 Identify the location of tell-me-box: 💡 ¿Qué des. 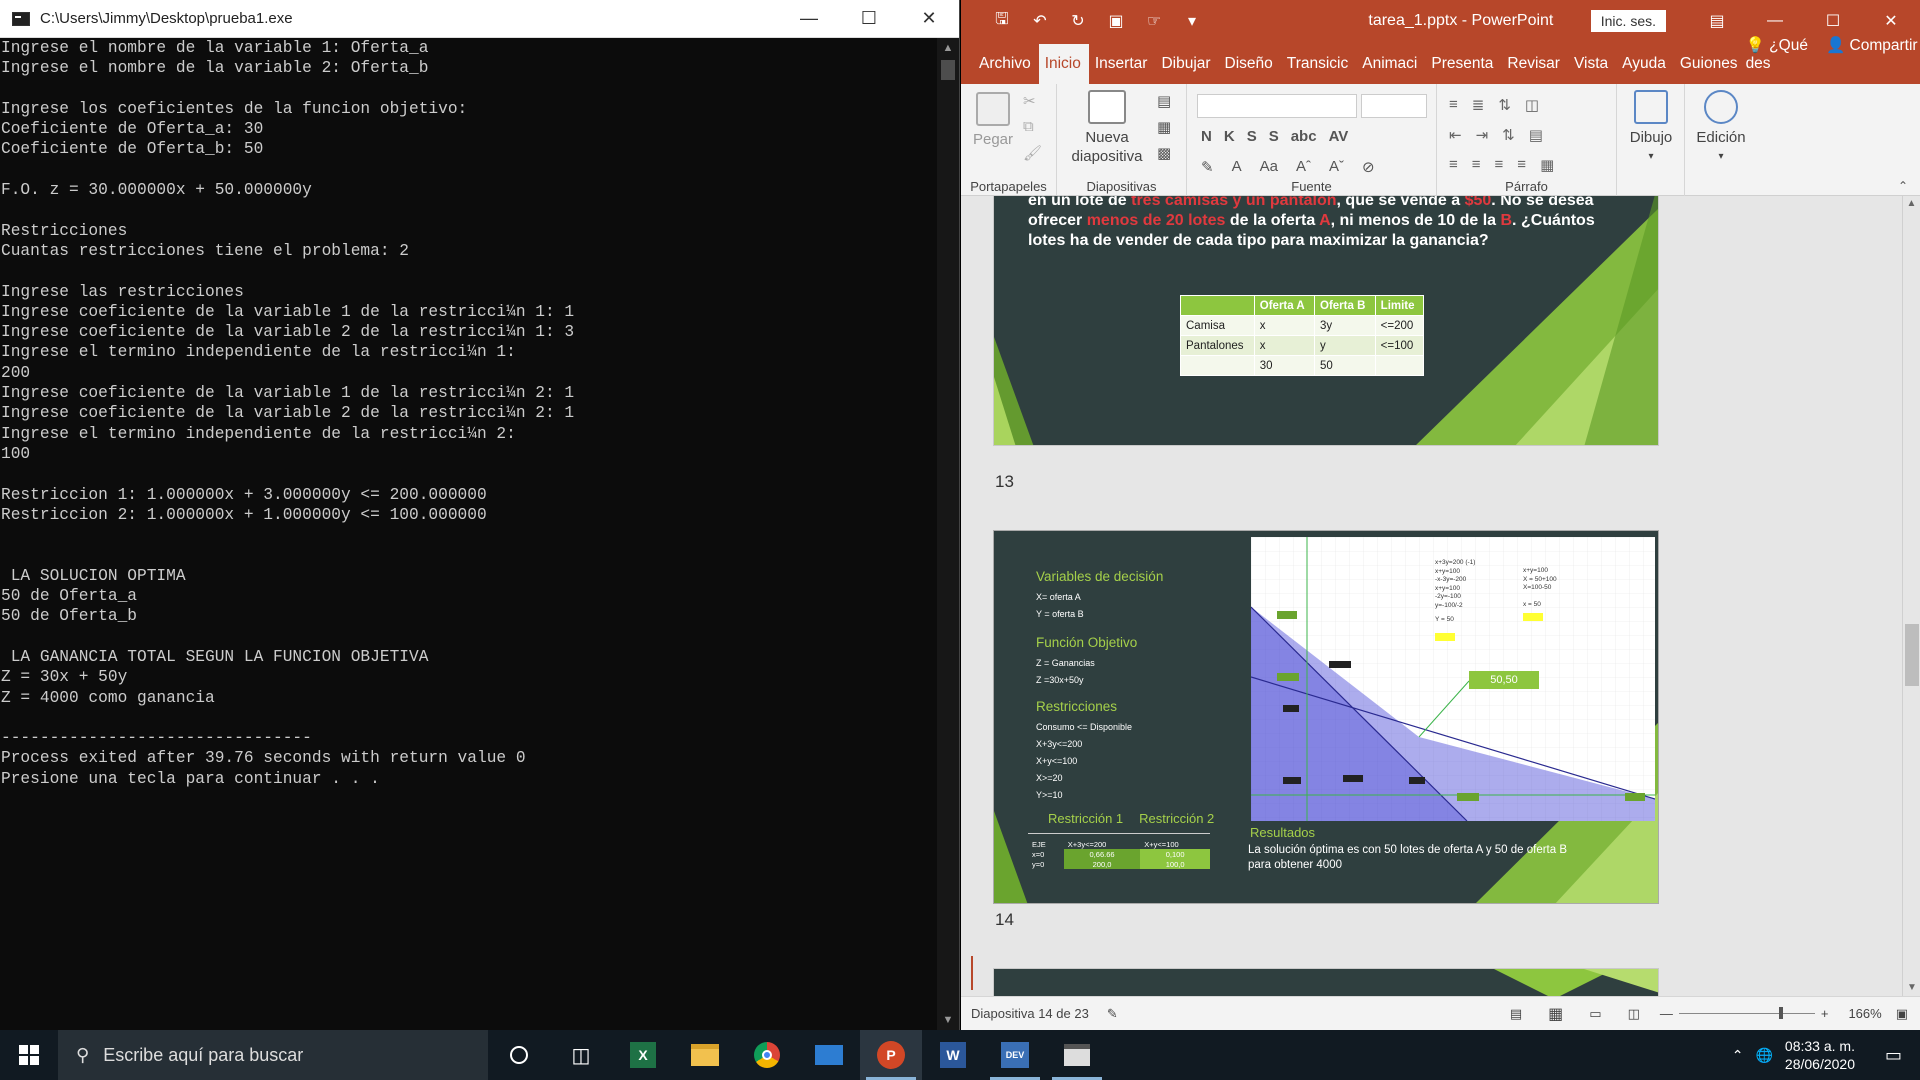
(1777, 54).